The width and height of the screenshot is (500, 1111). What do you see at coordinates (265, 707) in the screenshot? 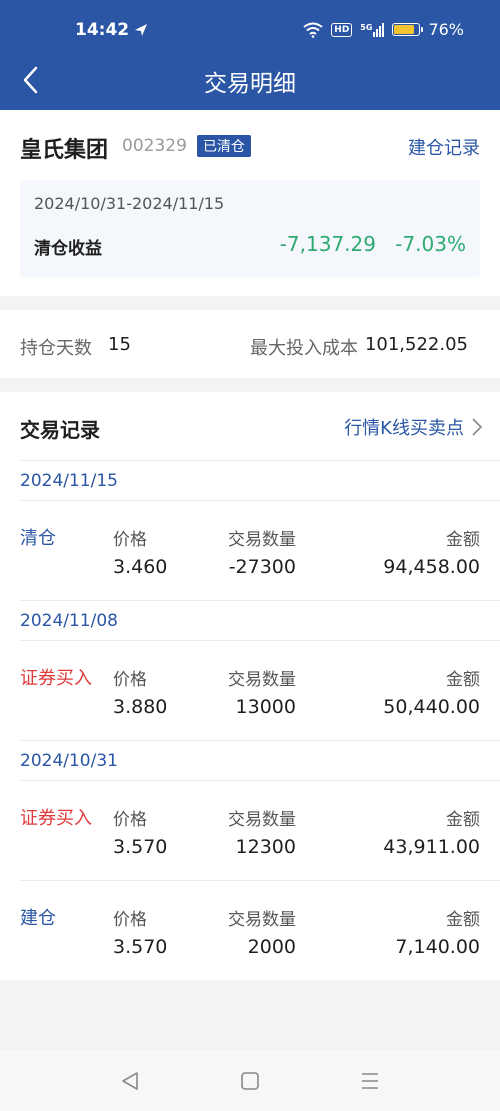
I see `quantity-value: 13000` at bounding box center [265, 707].